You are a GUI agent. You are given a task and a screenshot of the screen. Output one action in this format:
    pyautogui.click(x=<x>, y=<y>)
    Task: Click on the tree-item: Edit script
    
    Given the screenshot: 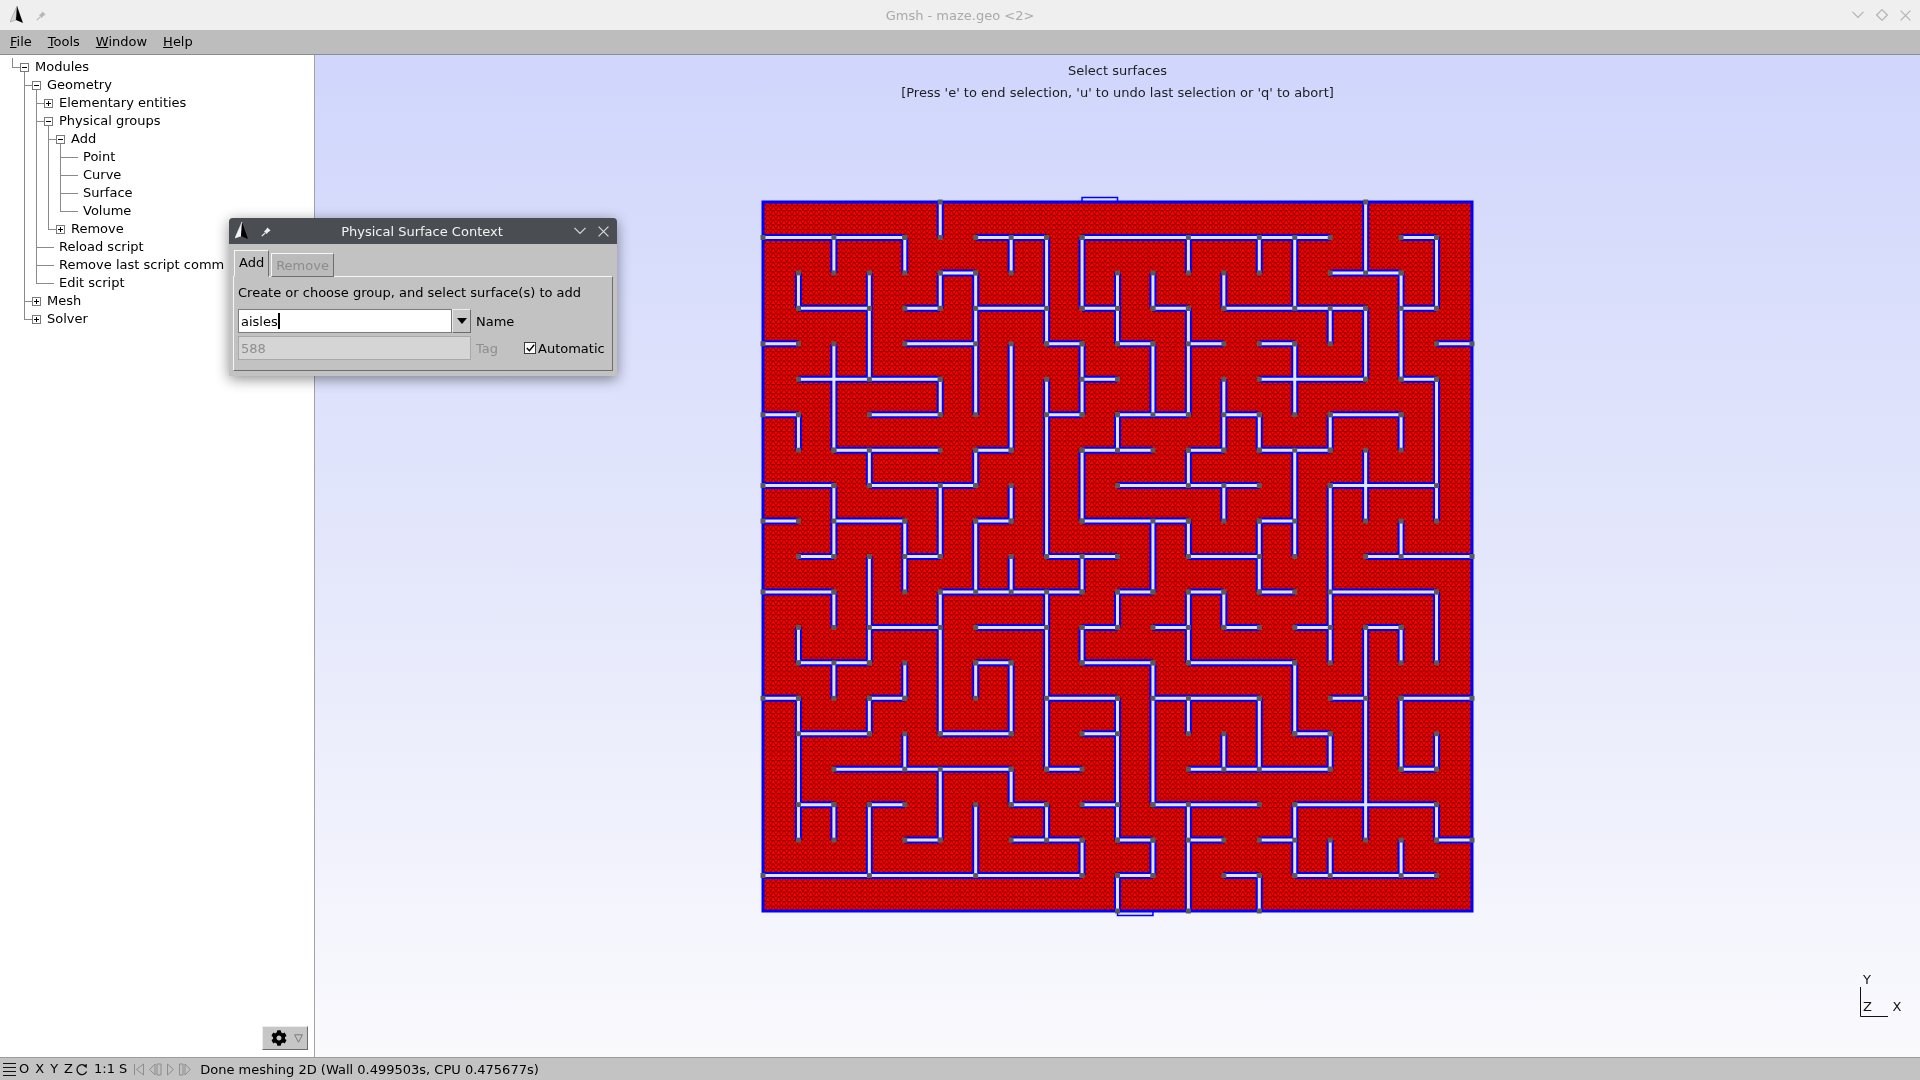 What is the action you would take?
    pyautogui.click(x=92, y=283)
    